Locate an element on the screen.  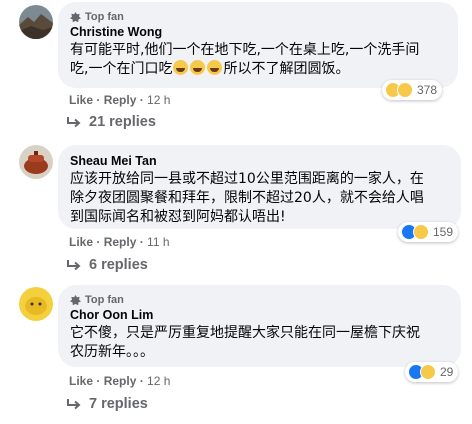
comment-text-line: 它不傻，只是严厉重复地提醒大家只能在同一屋檐下庆祝 is located at coordinates (245, 333).